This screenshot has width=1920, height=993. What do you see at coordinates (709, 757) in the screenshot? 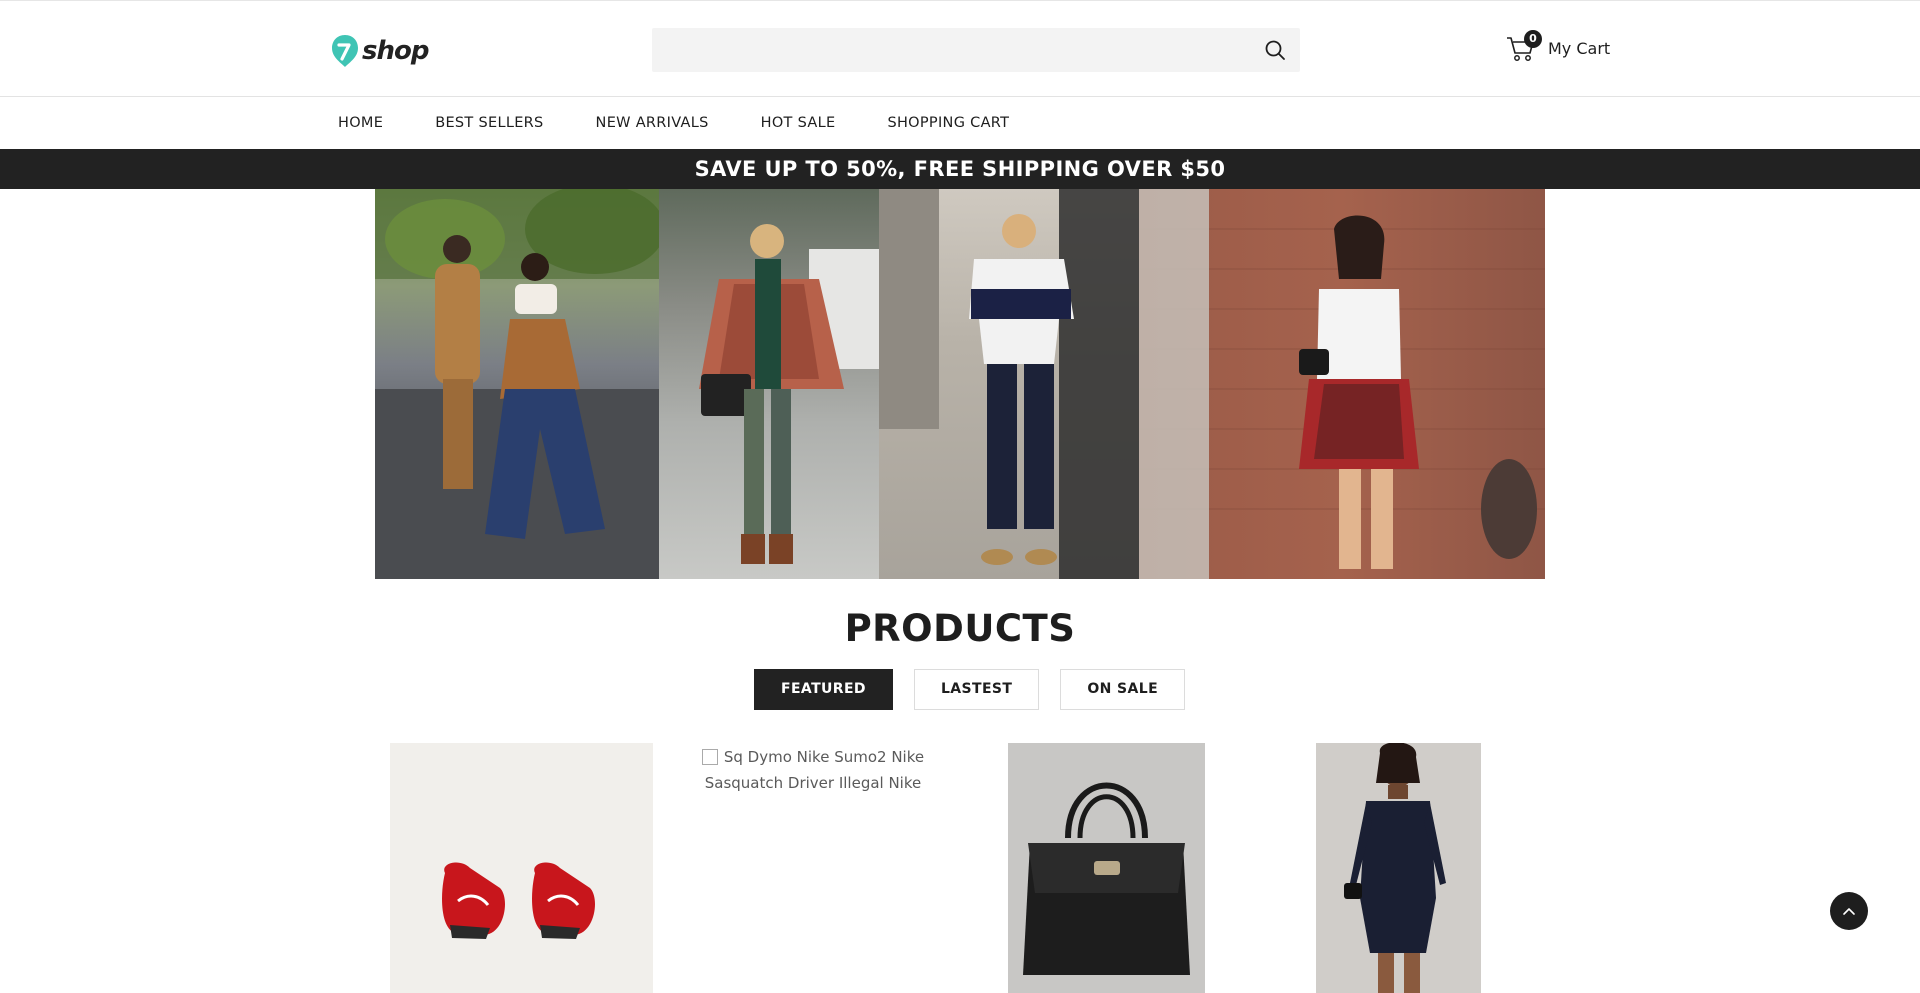
I see `broken-image-icon` at bounding box center [709, 757].